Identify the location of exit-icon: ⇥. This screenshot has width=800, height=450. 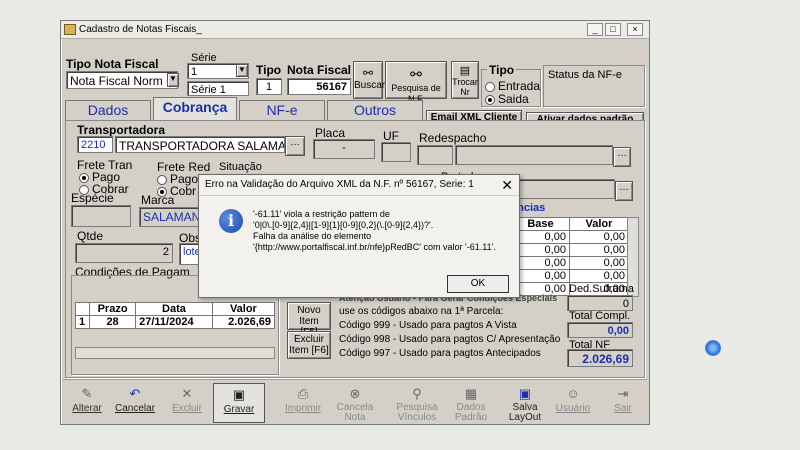
(623, 393).